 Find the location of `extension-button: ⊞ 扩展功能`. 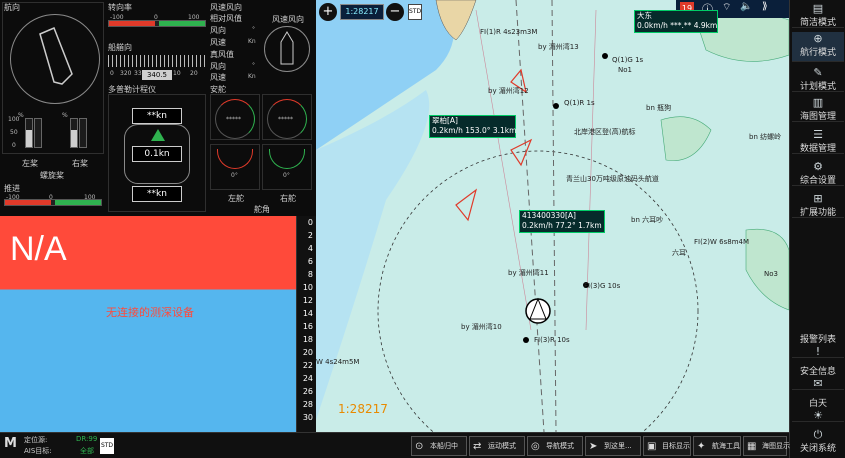

extension-button: ⊞ 扩展功能 is located at coordinates (818, 205).